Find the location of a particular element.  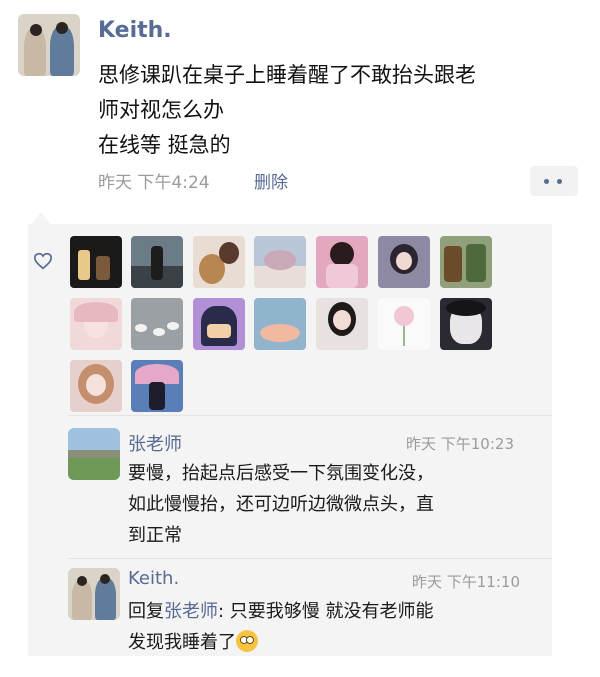

post-author-name: Keith. is located at coordinates (135, 30).